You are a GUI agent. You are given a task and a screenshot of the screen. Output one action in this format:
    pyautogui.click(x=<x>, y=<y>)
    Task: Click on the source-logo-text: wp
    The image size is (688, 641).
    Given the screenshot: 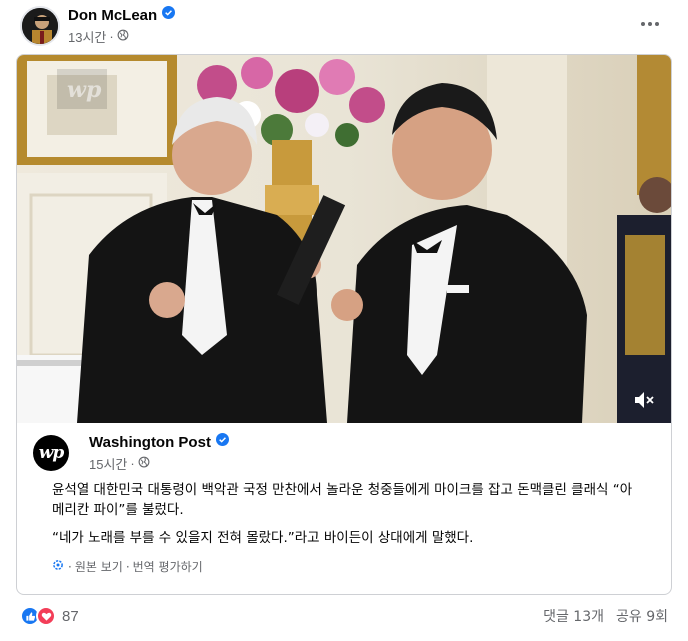 What is the action you would take?
    pyautogui.click(x=51, y=453)
    